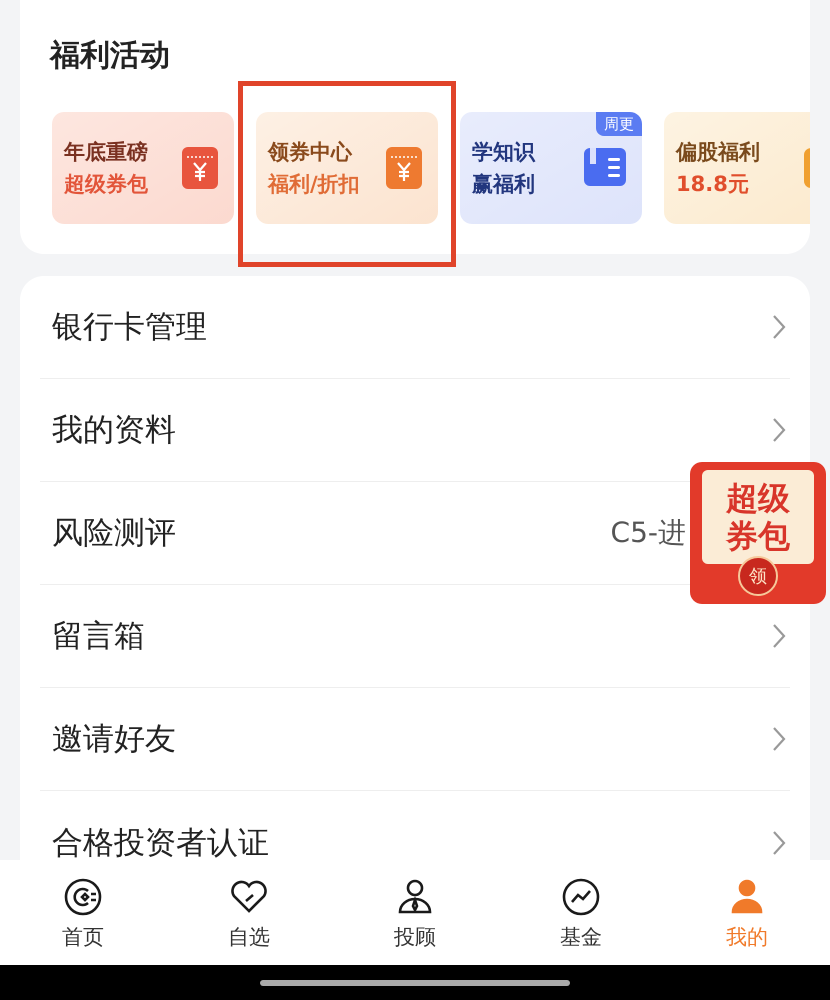 This screenshot has height=1000, width=830. Describe the element at coordinates (718, 152) in the screenshot. I see `tile-title: 偏股福利` at that location.